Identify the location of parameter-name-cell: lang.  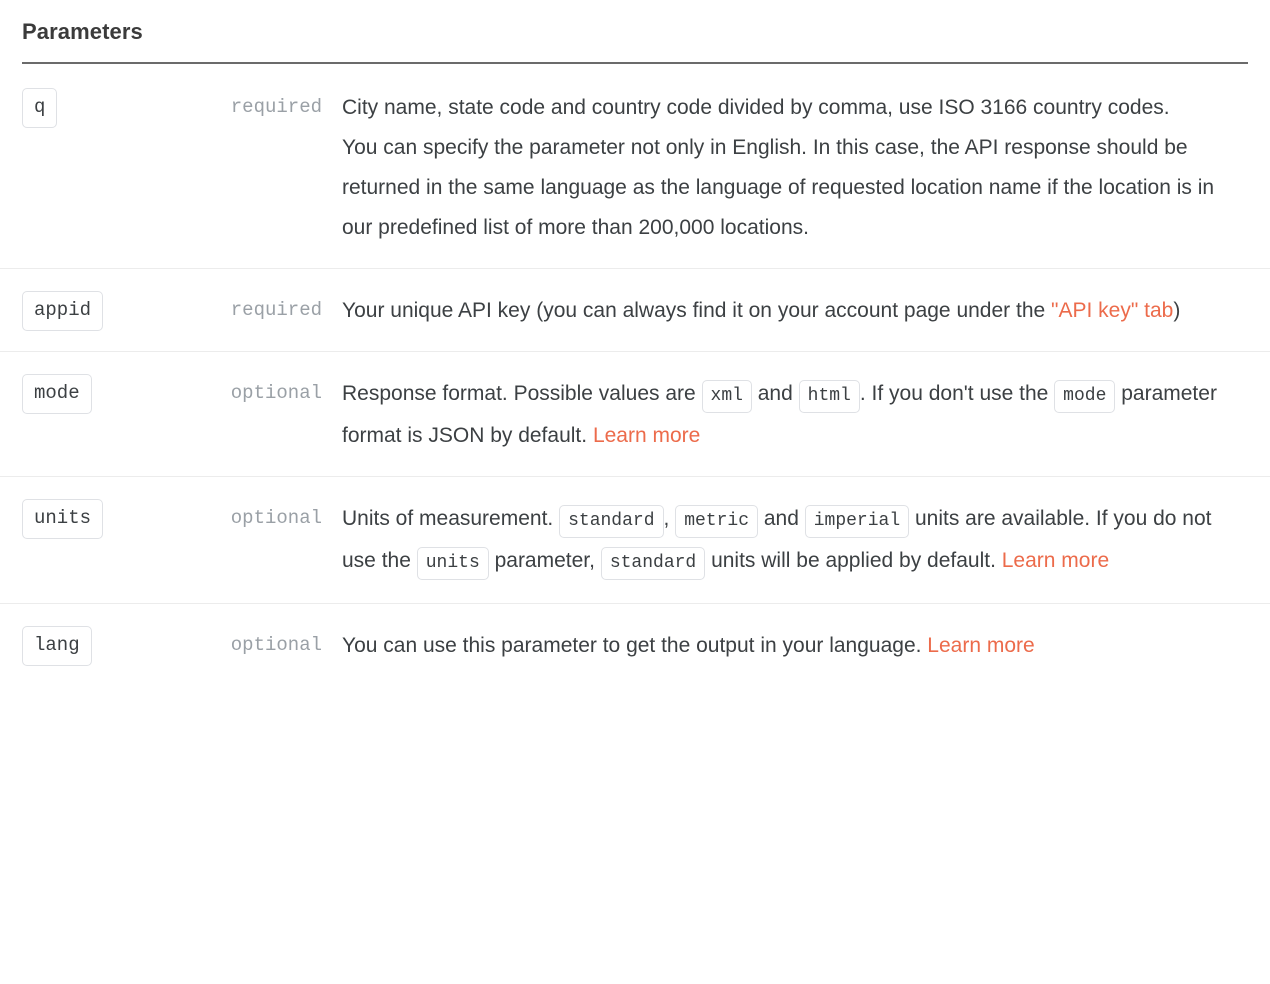
(95, 644).